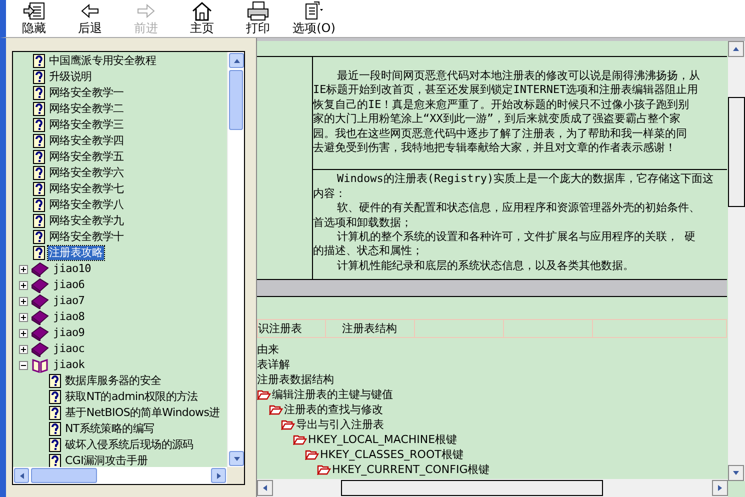  What do you see at coordinates (86, 173) in the screenshot?
I see `tree-topic-item: 网络安全教学六` at bounding box center [86, 173].